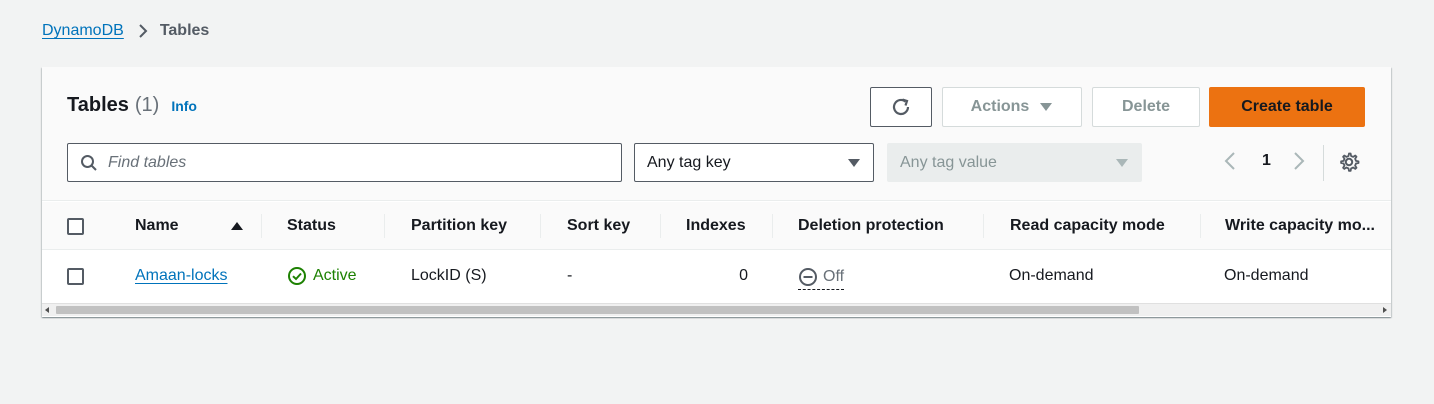  I want to click on sort-key-cell: -, so click(570, 275).